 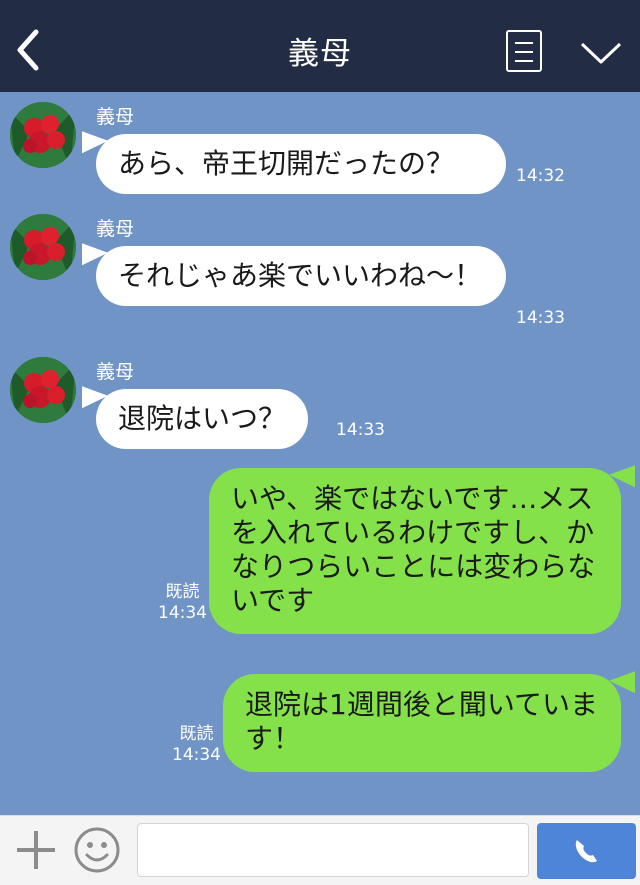 I want to click on dropdown-button, so click(x=601, y=53).